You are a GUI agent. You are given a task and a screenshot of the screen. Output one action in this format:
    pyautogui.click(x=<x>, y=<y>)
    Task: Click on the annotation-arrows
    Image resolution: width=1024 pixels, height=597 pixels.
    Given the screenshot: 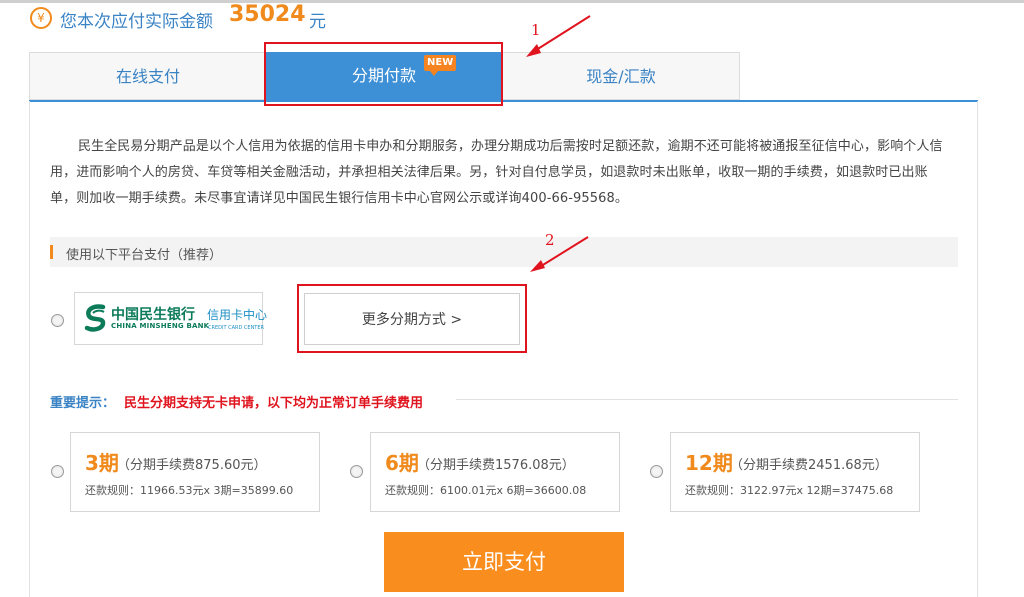 What is the action you would take?
    pyautogui.click(x=558, y=143)
    